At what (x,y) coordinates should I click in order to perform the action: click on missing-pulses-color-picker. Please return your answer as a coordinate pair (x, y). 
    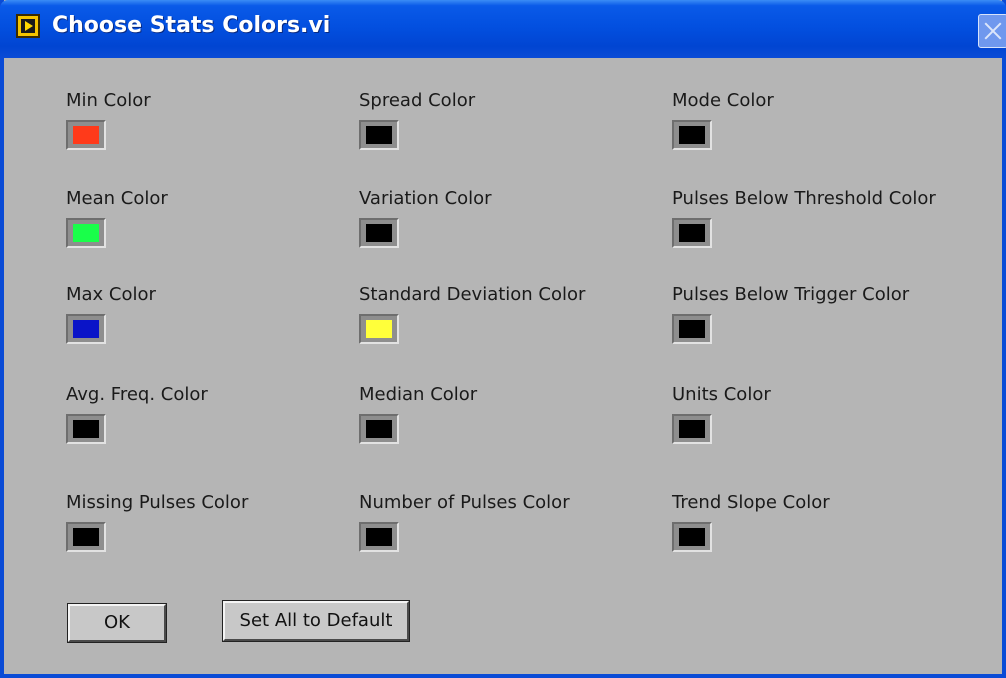
    Looking at the image, I should click on (86, 537).